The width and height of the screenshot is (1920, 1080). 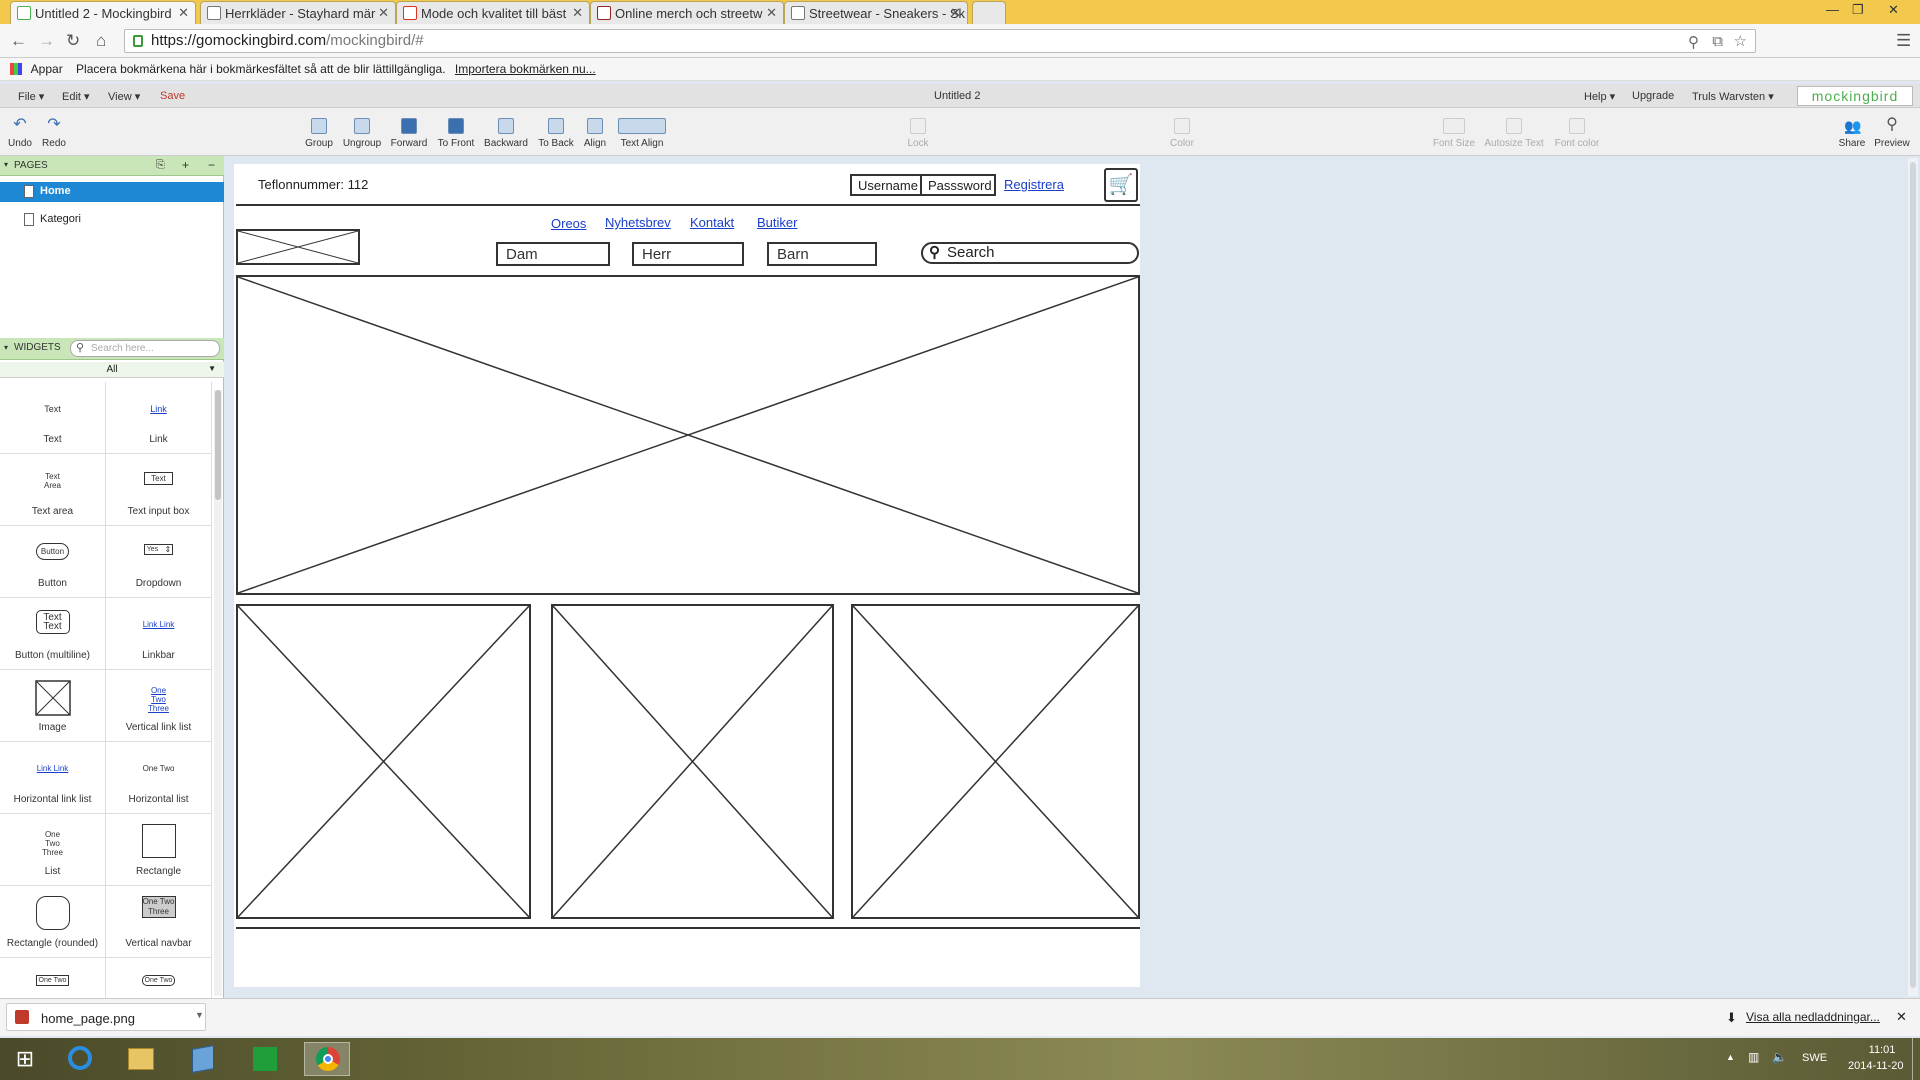 What do you see at coordinates (777, 222) in the screenshot?
I see `nav-link-butiker: Butiker` at bounding box center [777, 222].